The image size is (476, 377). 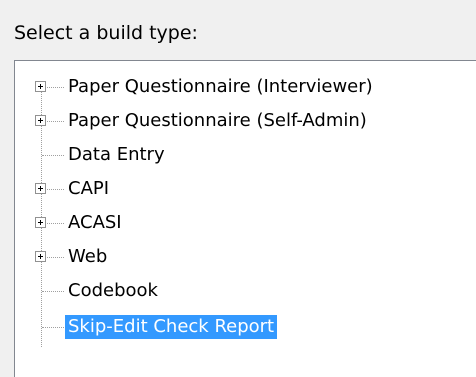 I want to click on tree-item-label: ACASI, so click(x=95, y=223).